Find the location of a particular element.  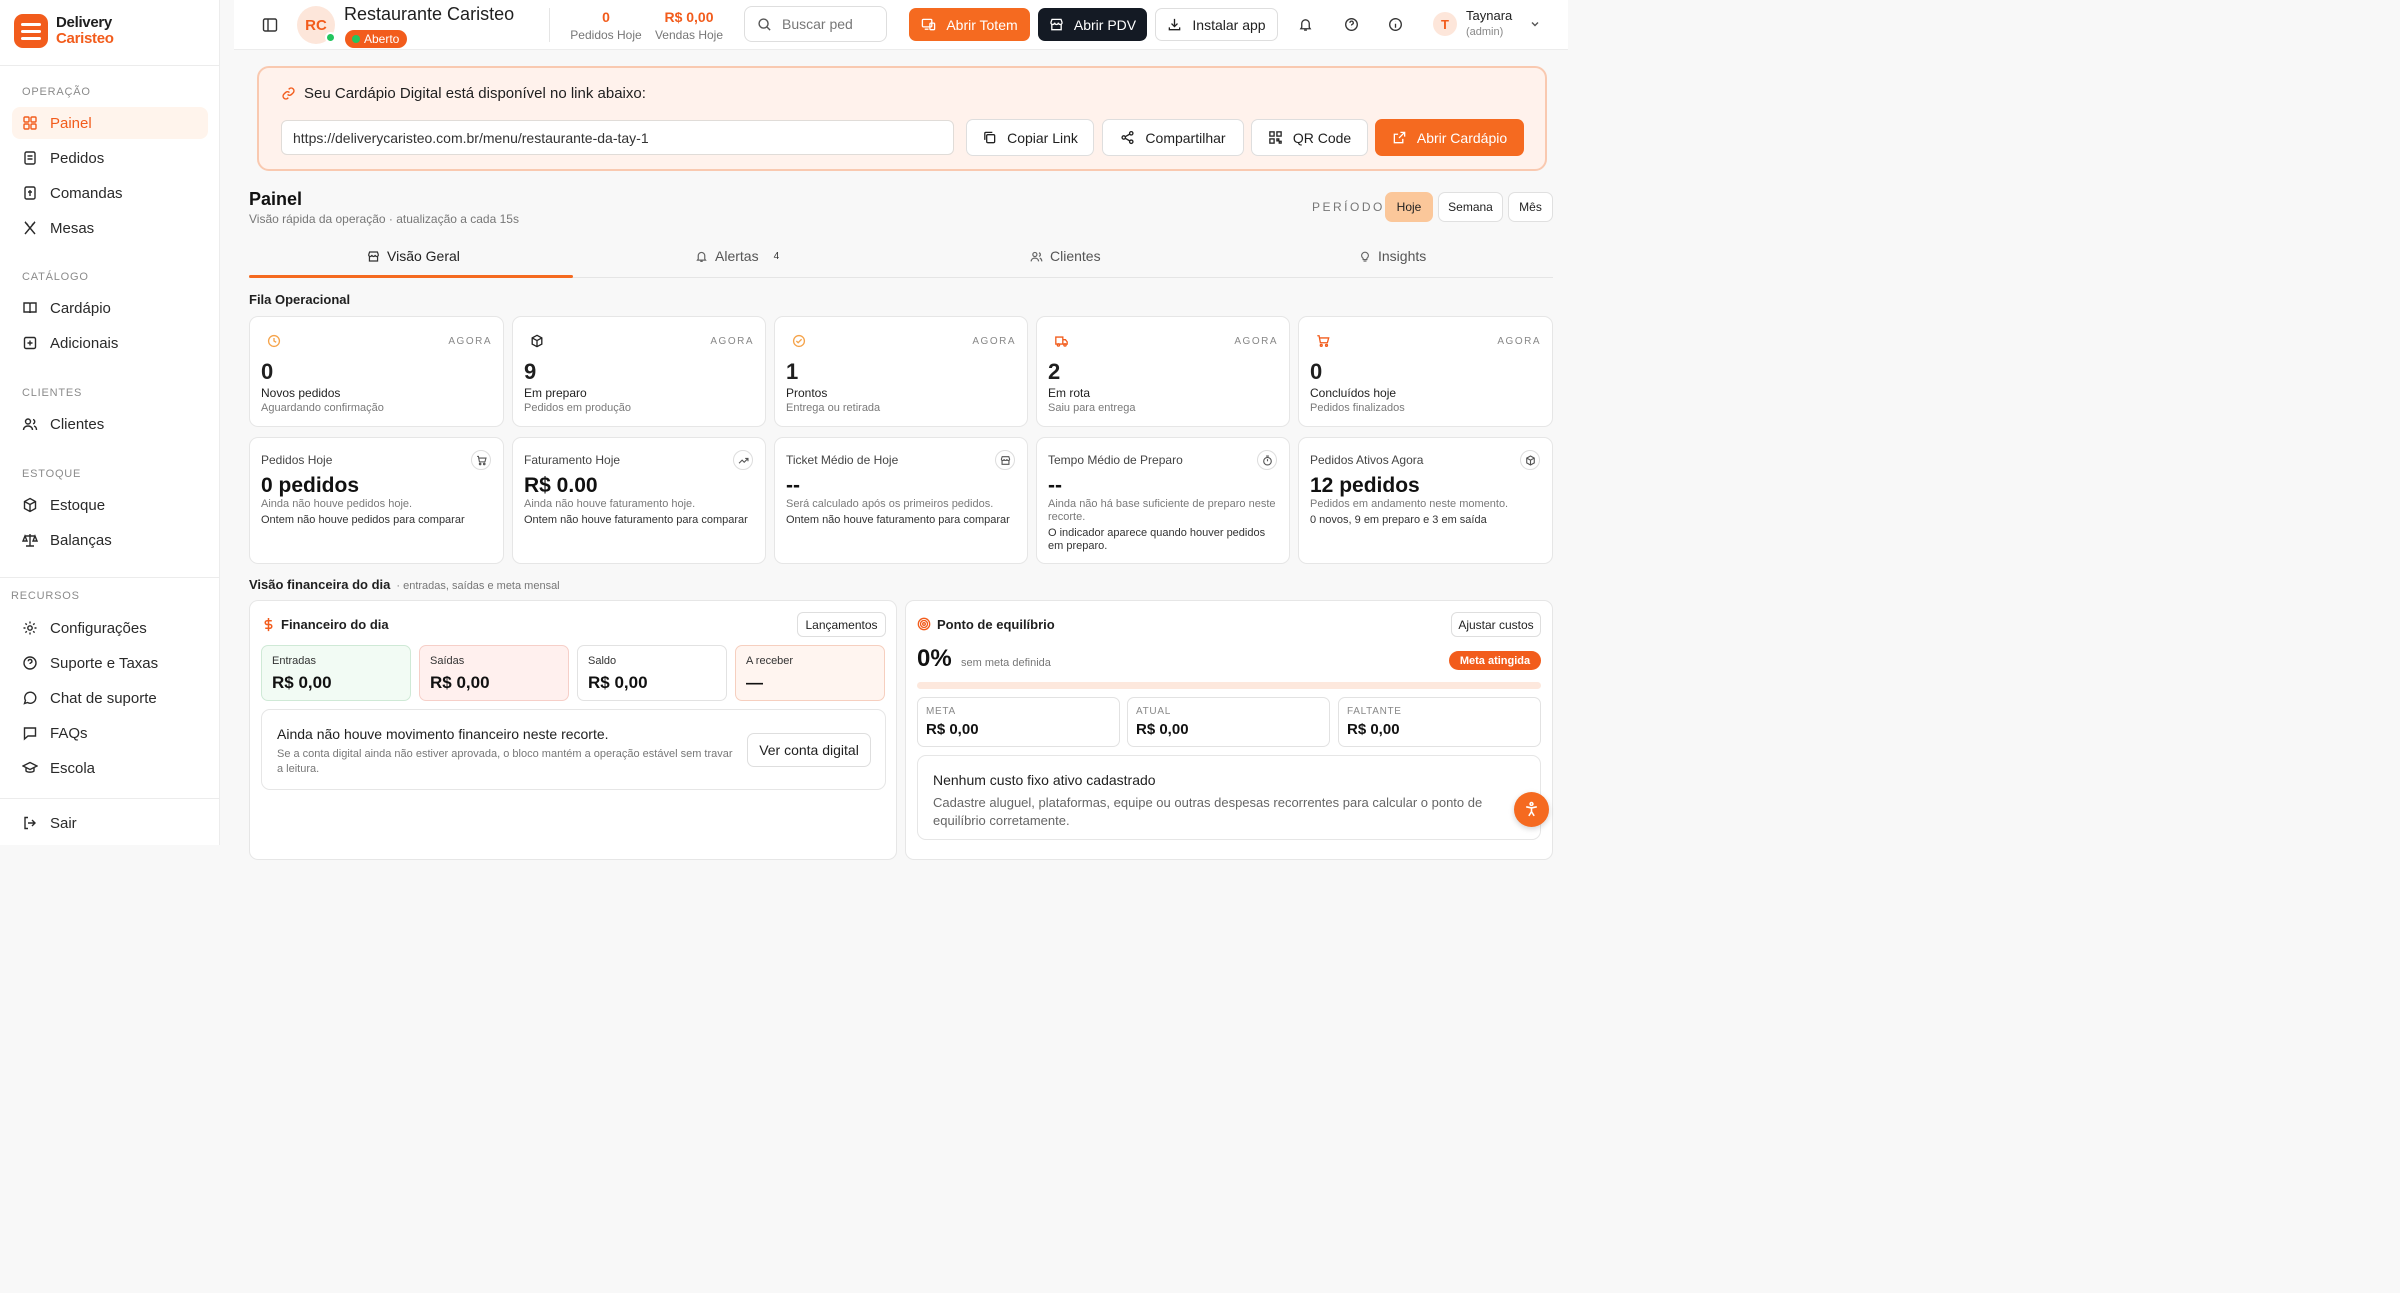

kpi-label: Pedidos Ativos Agora is located at coordinates (1367, 460).